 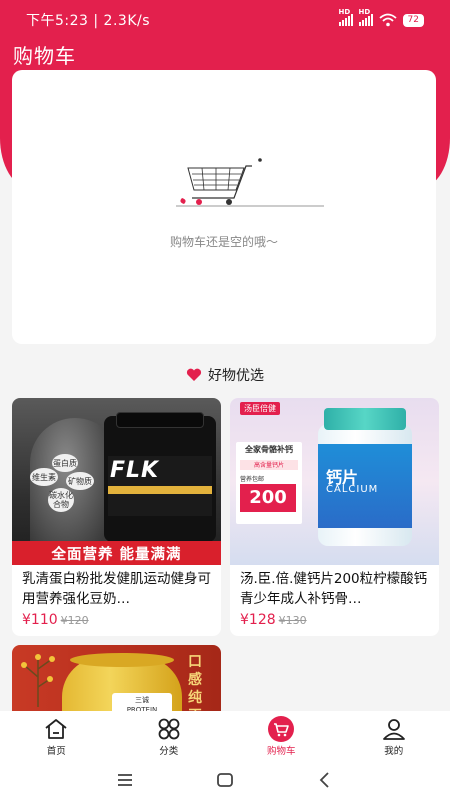 I want to click on promo-subtitle: 高含量钙片, so click(x=269, y=465).